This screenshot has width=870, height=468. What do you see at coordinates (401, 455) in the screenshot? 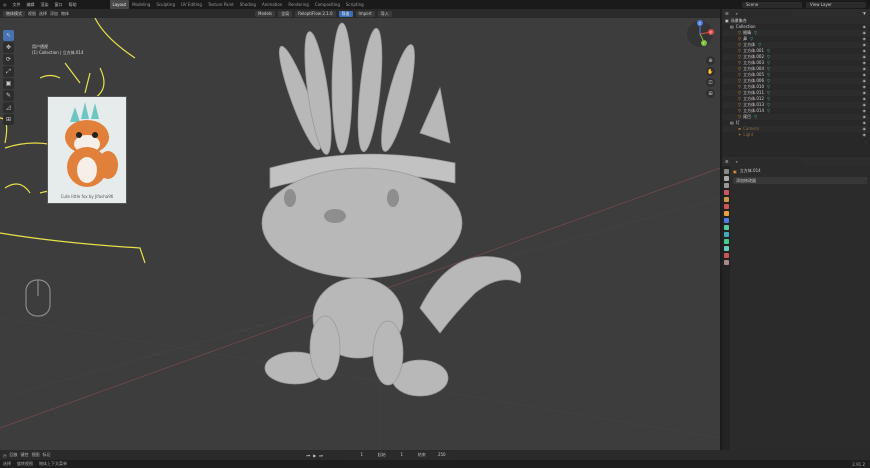
I see `start-frame-field: 1` at bounding box center [401, 455].